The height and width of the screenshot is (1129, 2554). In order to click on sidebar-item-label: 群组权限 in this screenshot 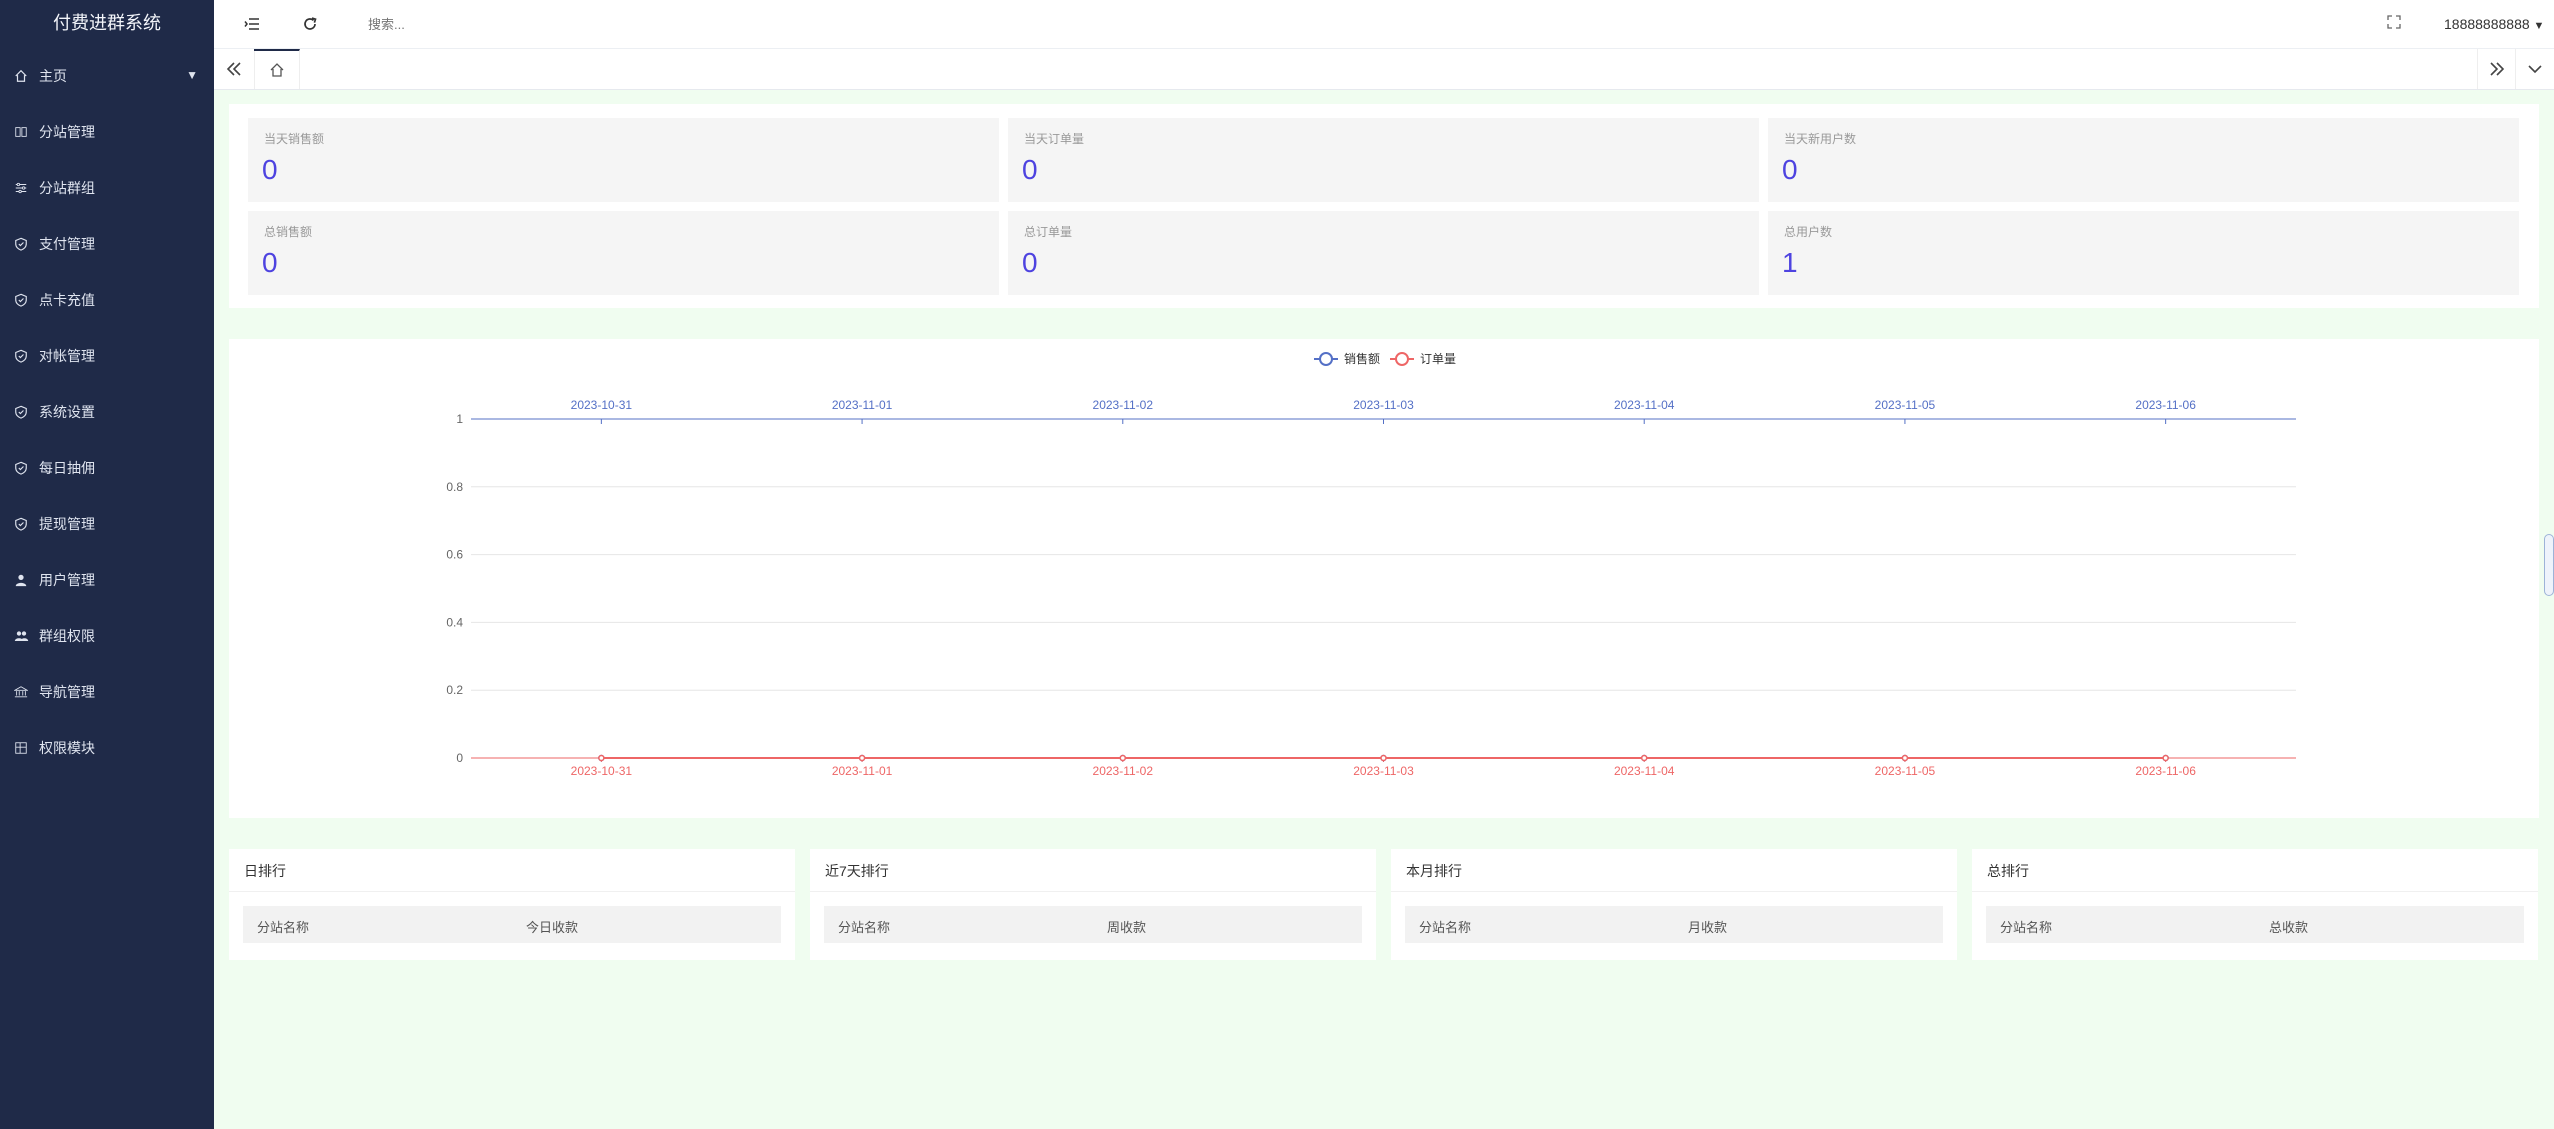, I will do `click(67, 636)`.